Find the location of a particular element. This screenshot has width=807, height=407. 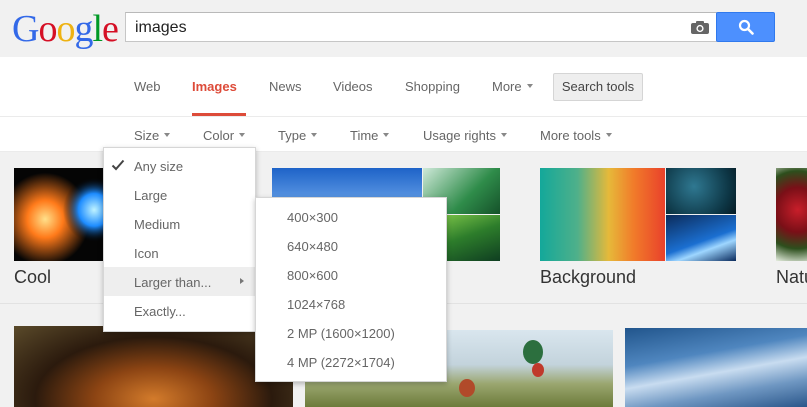

tool-type: Type is located at coordinates (298, 135).